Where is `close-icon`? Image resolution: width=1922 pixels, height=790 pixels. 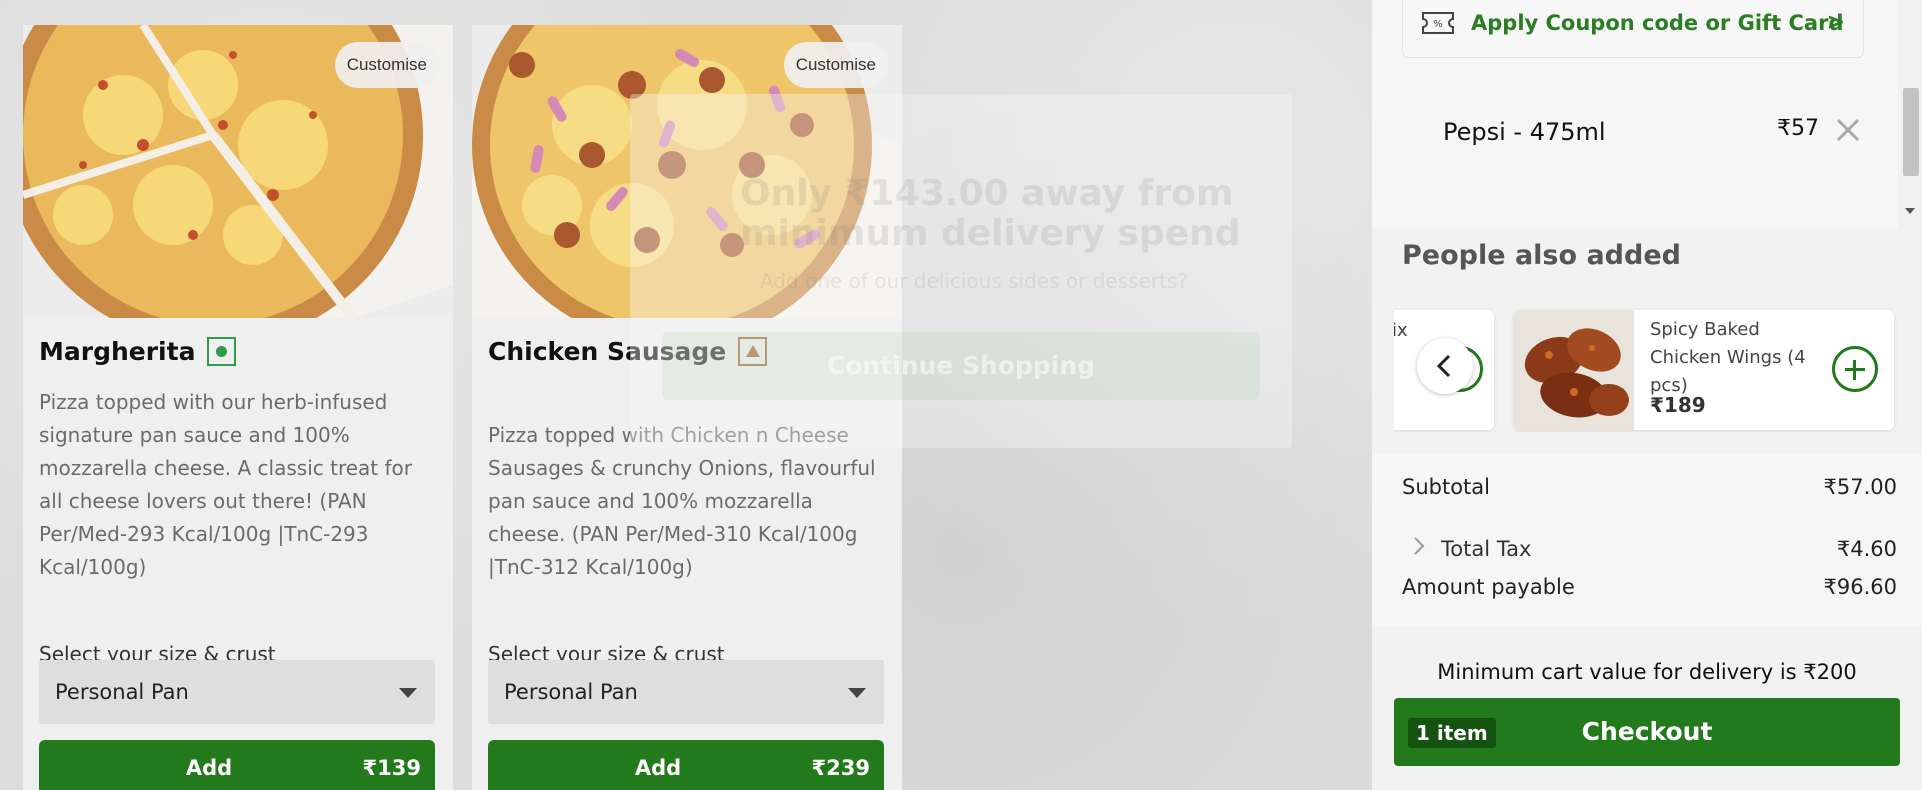
close-icon is located at coordinates (1848, 130).